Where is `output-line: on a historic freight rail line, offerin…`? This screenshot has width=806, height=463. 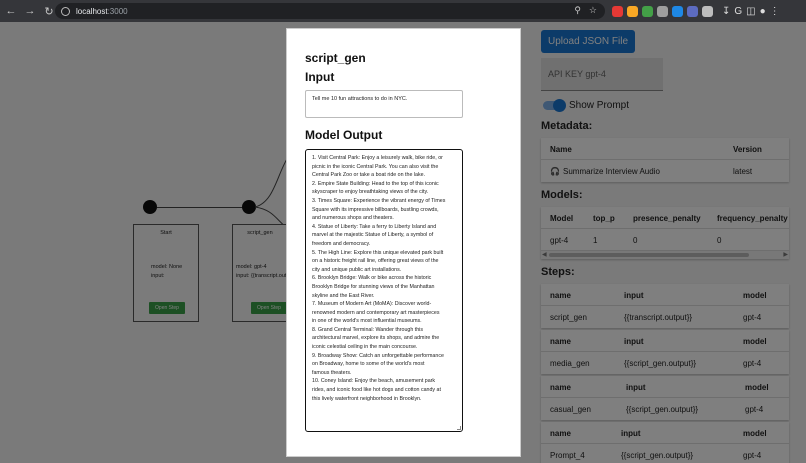
output-line: on a historic freight rail line, offerin… is located at coordinates (375, 261).